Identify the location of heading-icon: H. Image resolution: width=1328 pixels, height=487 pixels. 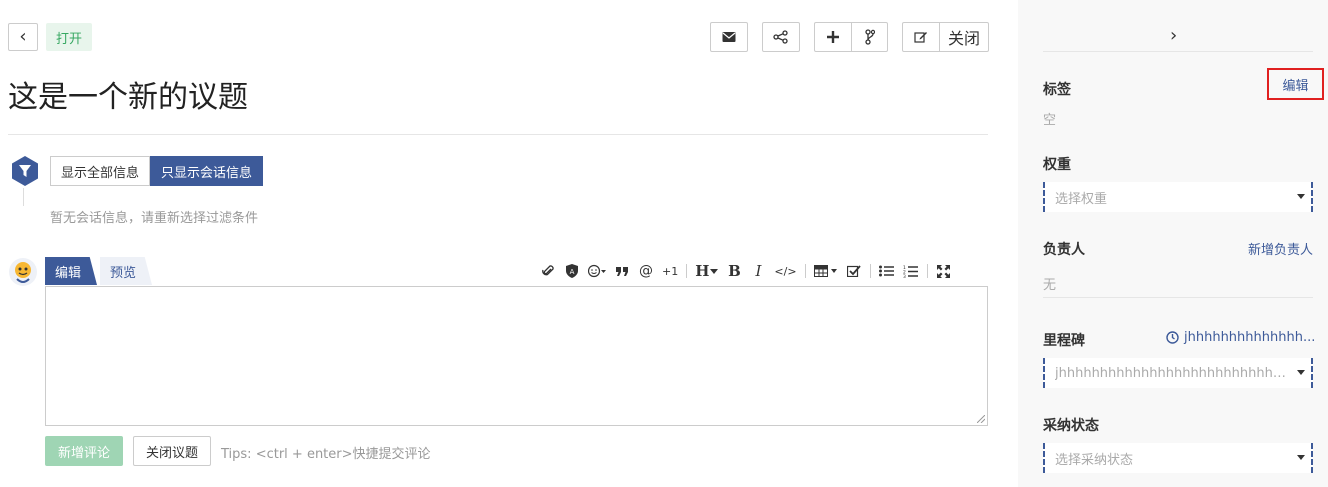
(707, 271).